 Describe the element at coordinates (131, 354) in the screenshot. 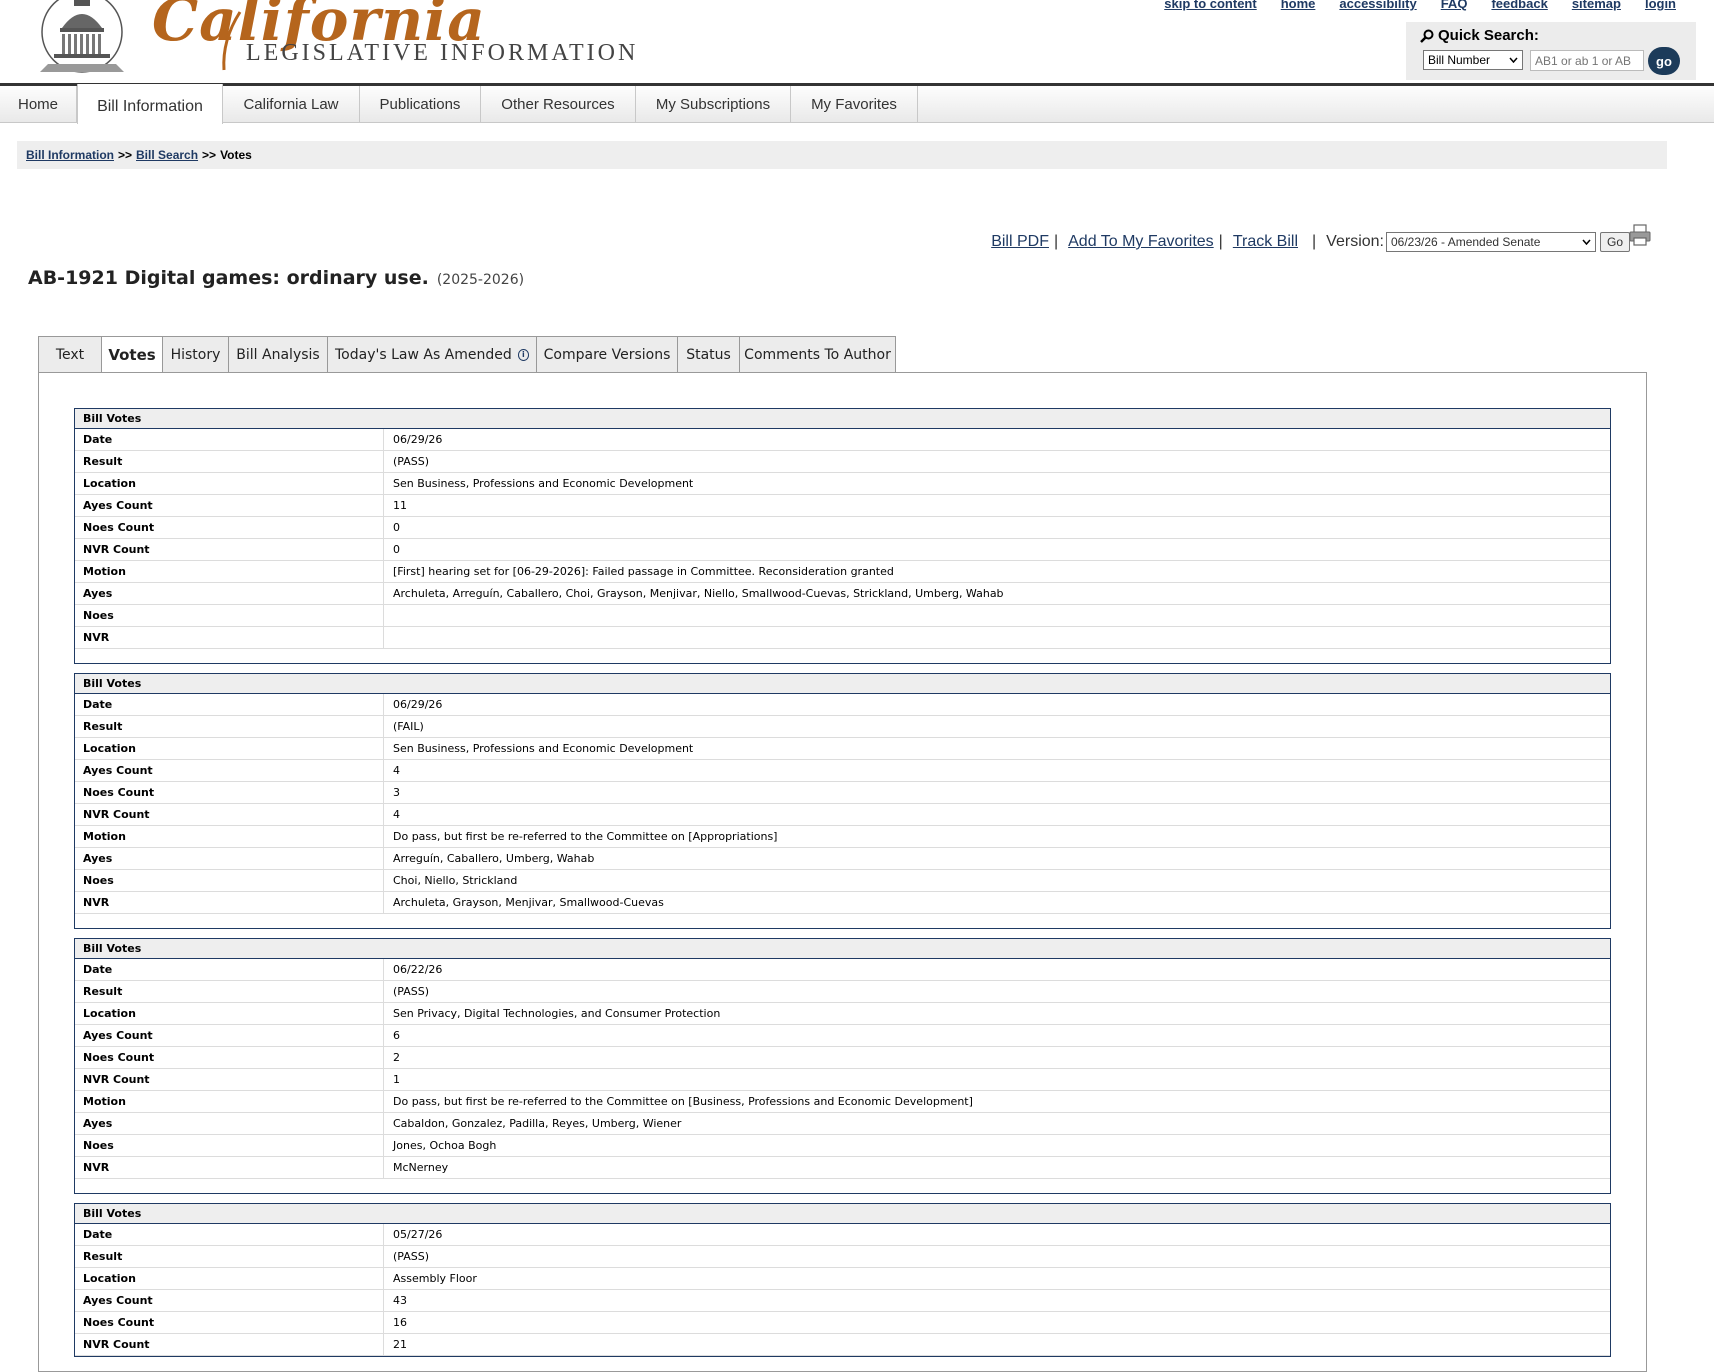

I see `tab-votes: Votes` at that location.